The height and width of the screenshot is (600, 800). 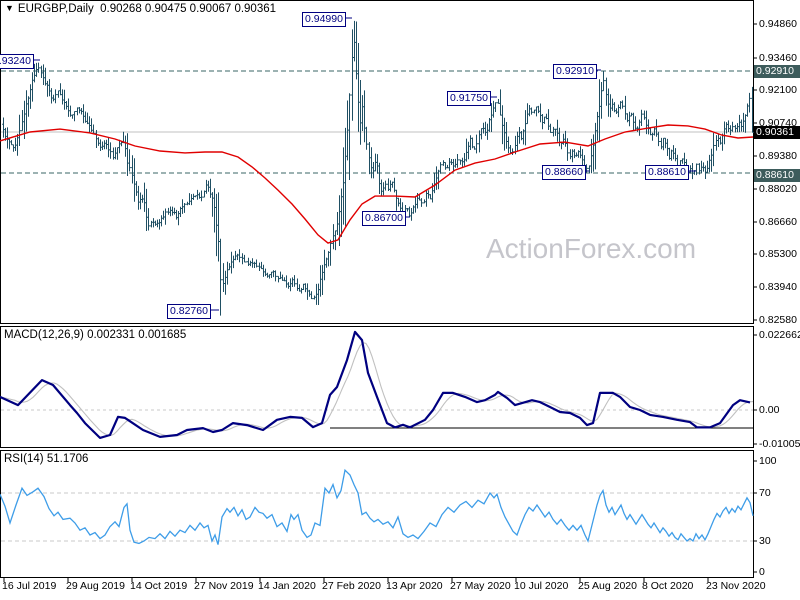 I want to click on rsi-label: RSI(14), so click(x=24, y=459).